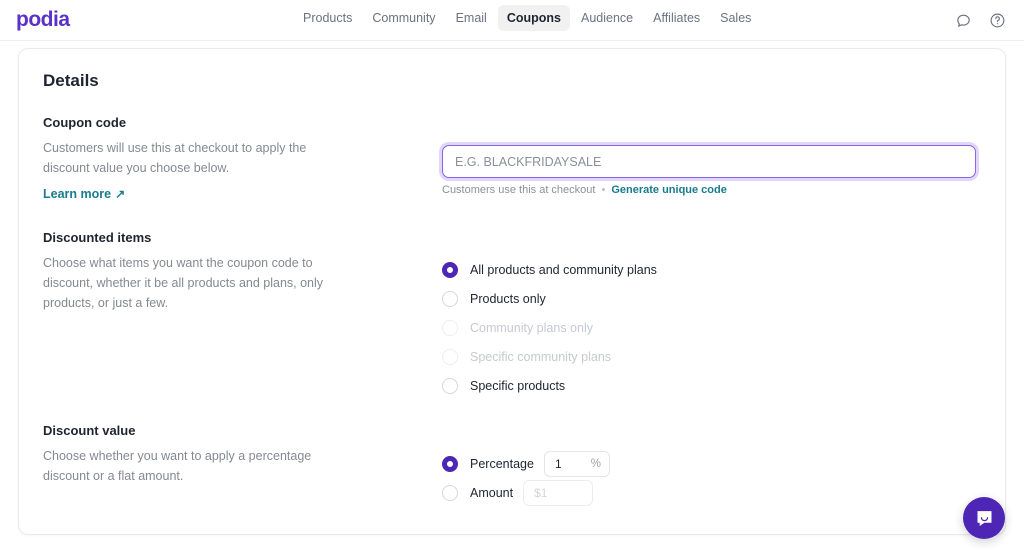 The width and height of the screenshot is (1024, 549). Describe the element at coordinates (735, 18) in the screenshot. I see `nav-item-sales: Sales` at that location.